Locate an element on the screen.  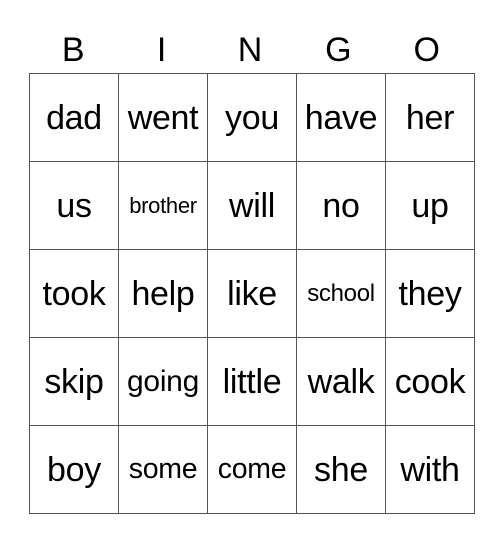
card-cell: little is located at coordinates (252, 381).